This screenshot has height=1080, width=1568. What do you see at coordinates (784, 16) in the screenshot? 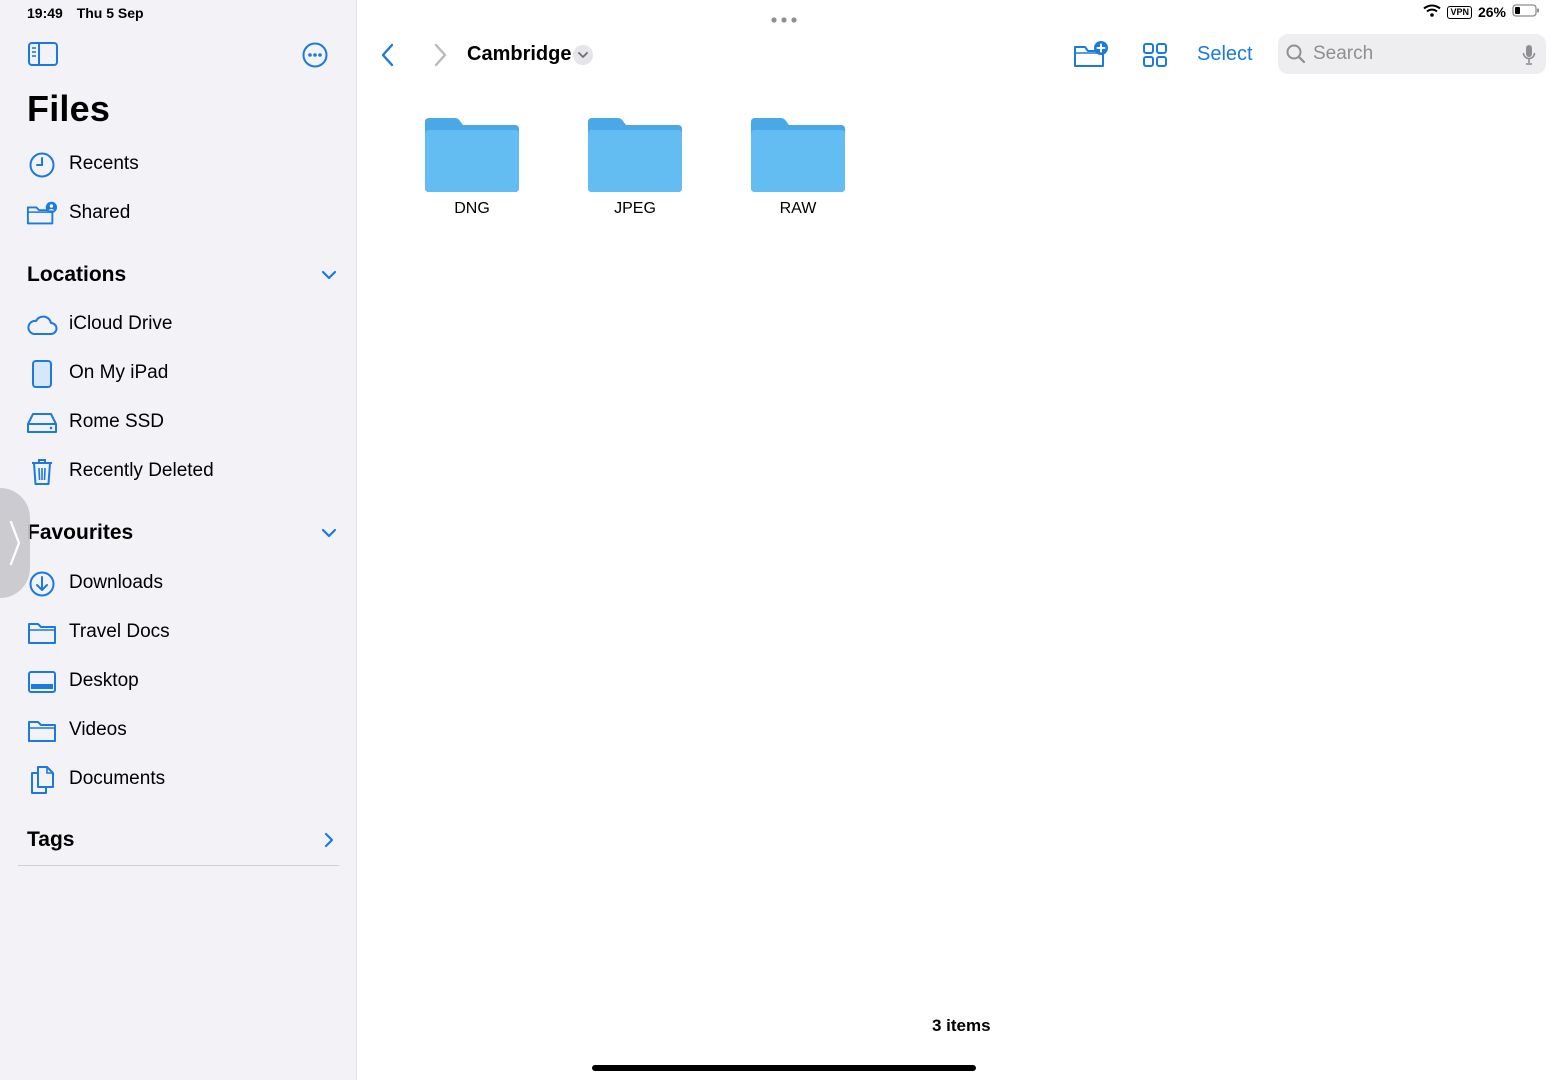
I see `multitasking-dots-icon` at bounding box center [784, 16].